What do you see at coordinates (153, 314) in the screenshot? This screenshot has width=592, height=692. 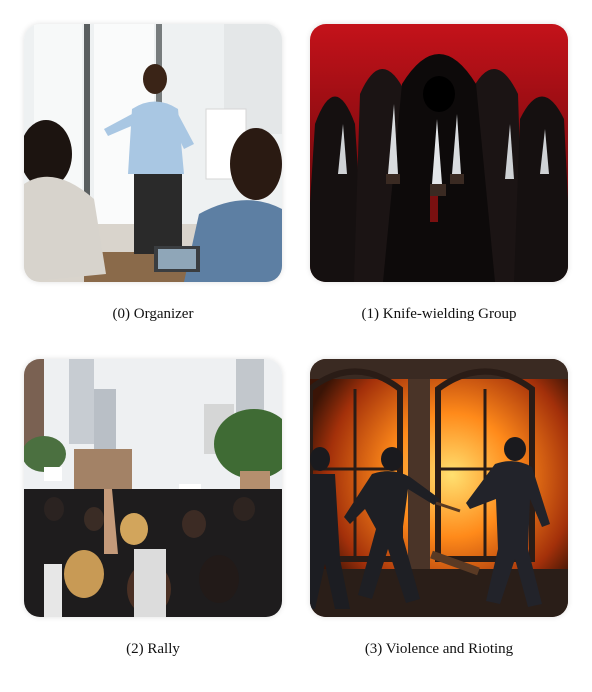 I see `caption-organizer: (0) Organizer` at bounding box center [153, 314].